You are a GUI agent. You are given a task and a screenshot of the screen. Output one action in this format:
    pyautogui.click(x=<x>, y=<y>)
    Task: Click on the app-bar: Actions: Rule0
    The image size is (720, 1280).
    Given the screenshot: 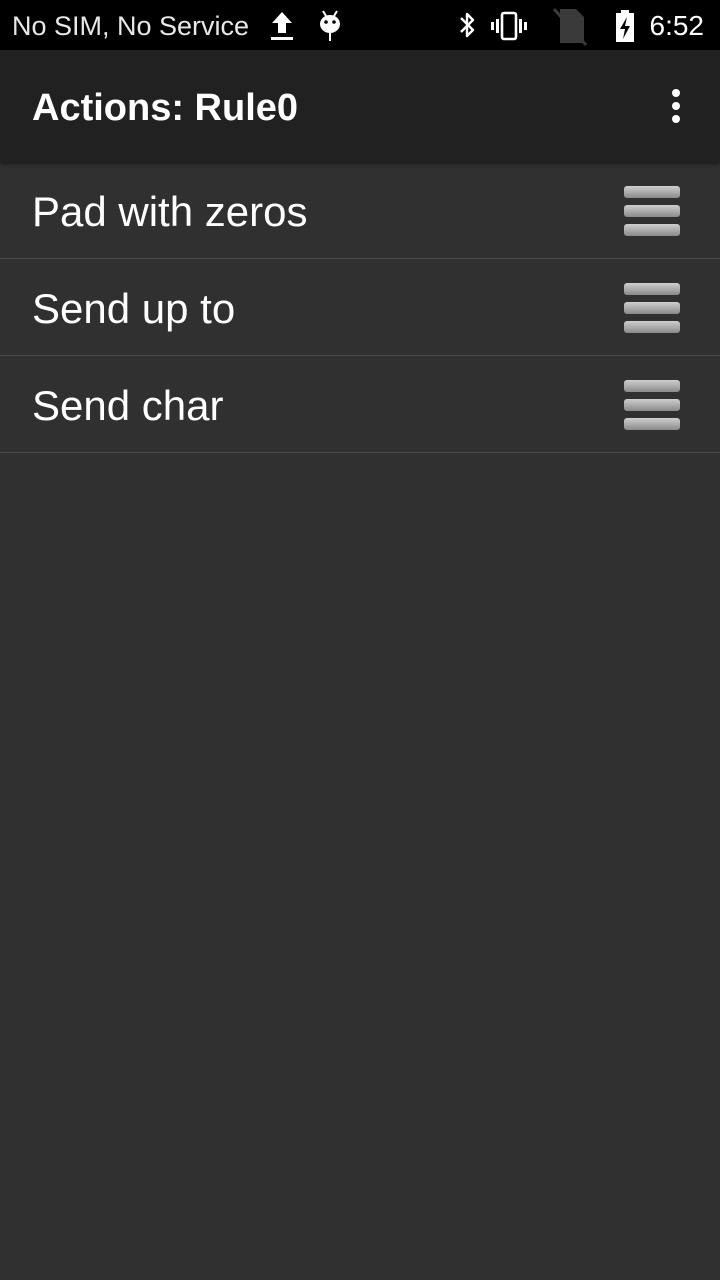 What is the action you would take?
    pyautogui.click(x=360, y=106)
    